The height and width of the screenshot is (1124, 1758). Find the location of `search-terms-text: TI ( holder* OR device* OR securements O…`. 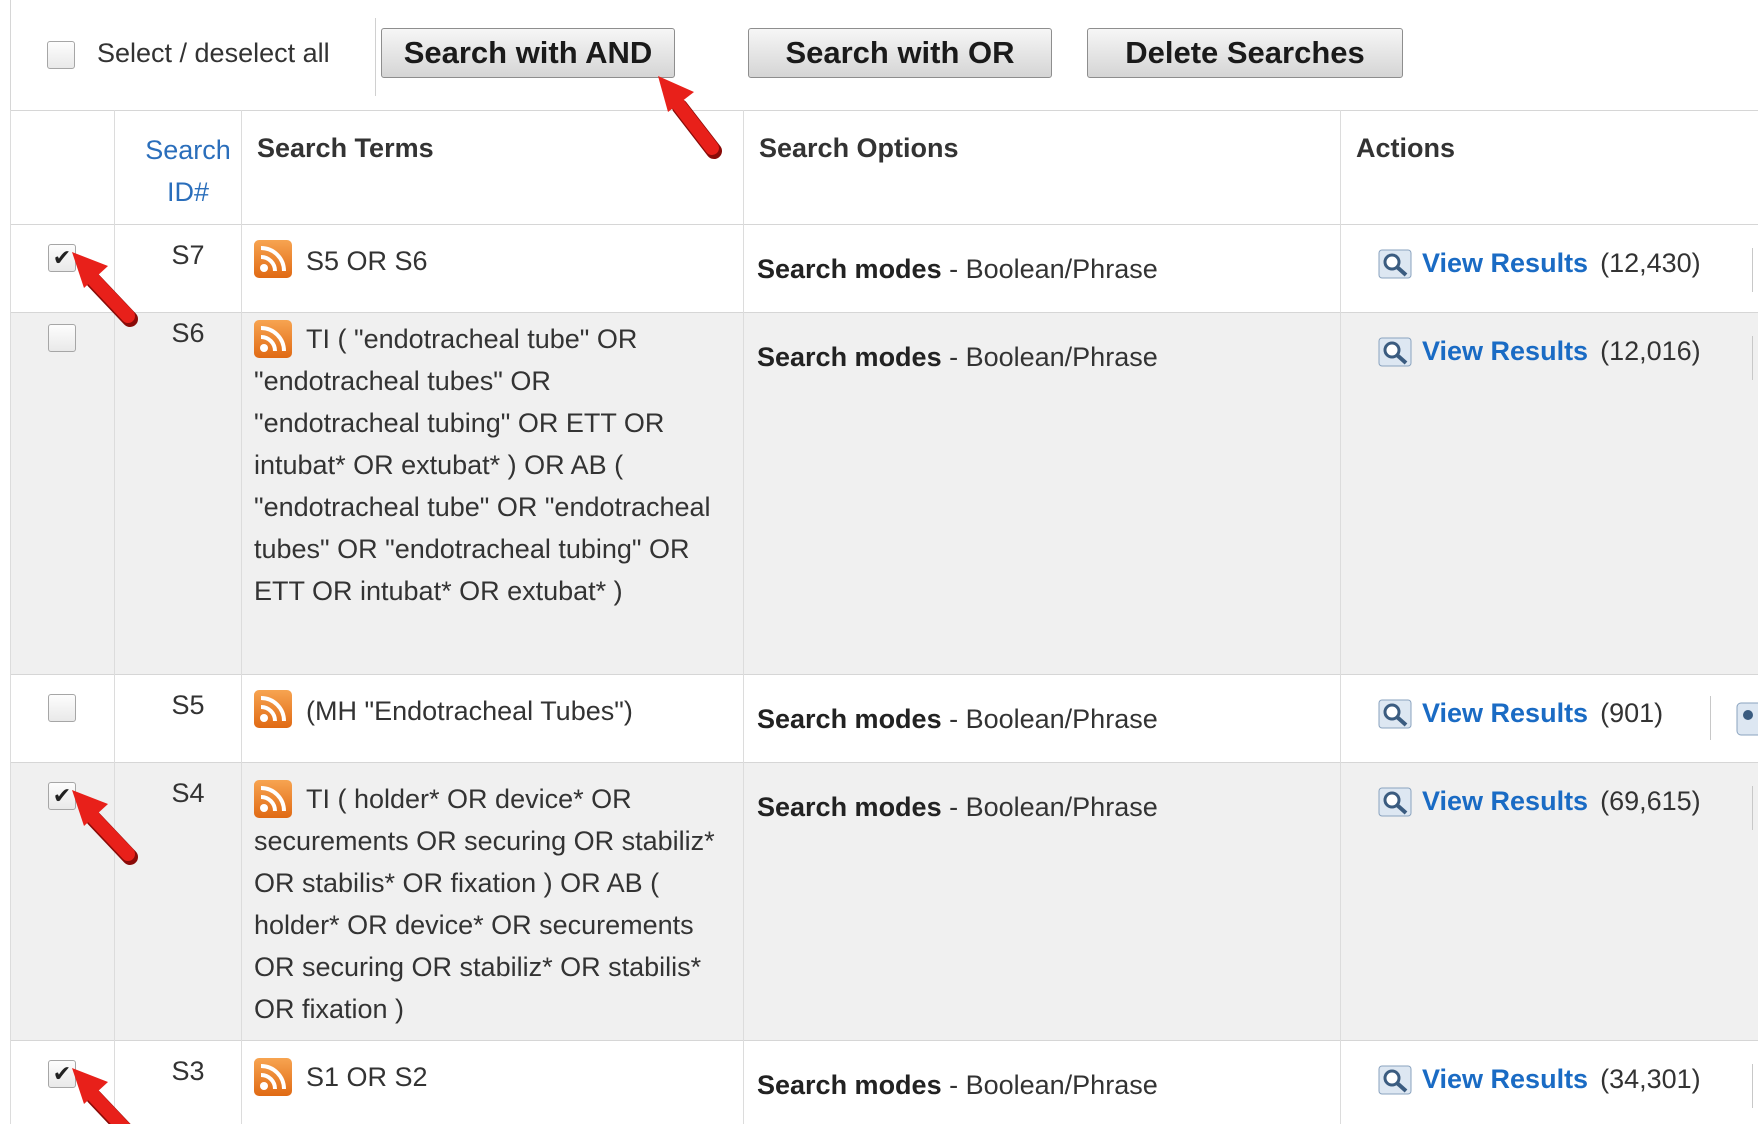

search-terms-text: TI ( holder* OR device* OR securements O… is located at coordinates (484, 904).